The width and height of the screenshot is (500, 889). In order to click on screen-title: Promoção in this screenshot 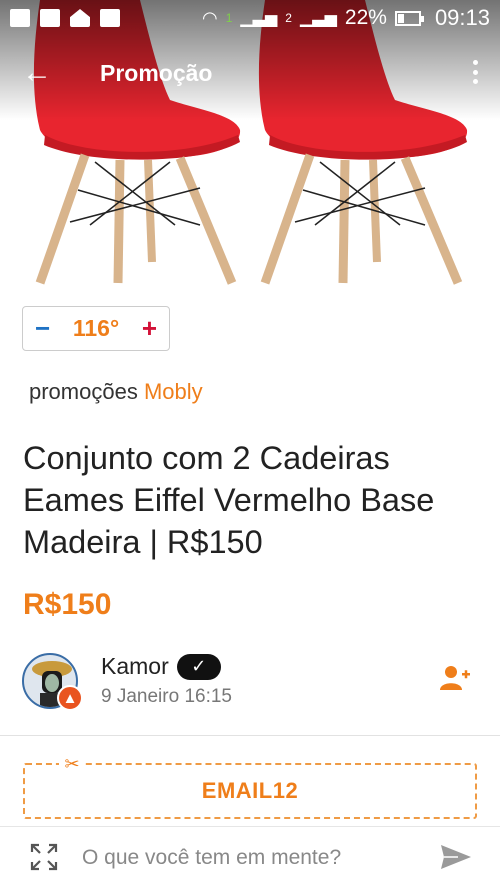, I will do `click(156, 73)`.